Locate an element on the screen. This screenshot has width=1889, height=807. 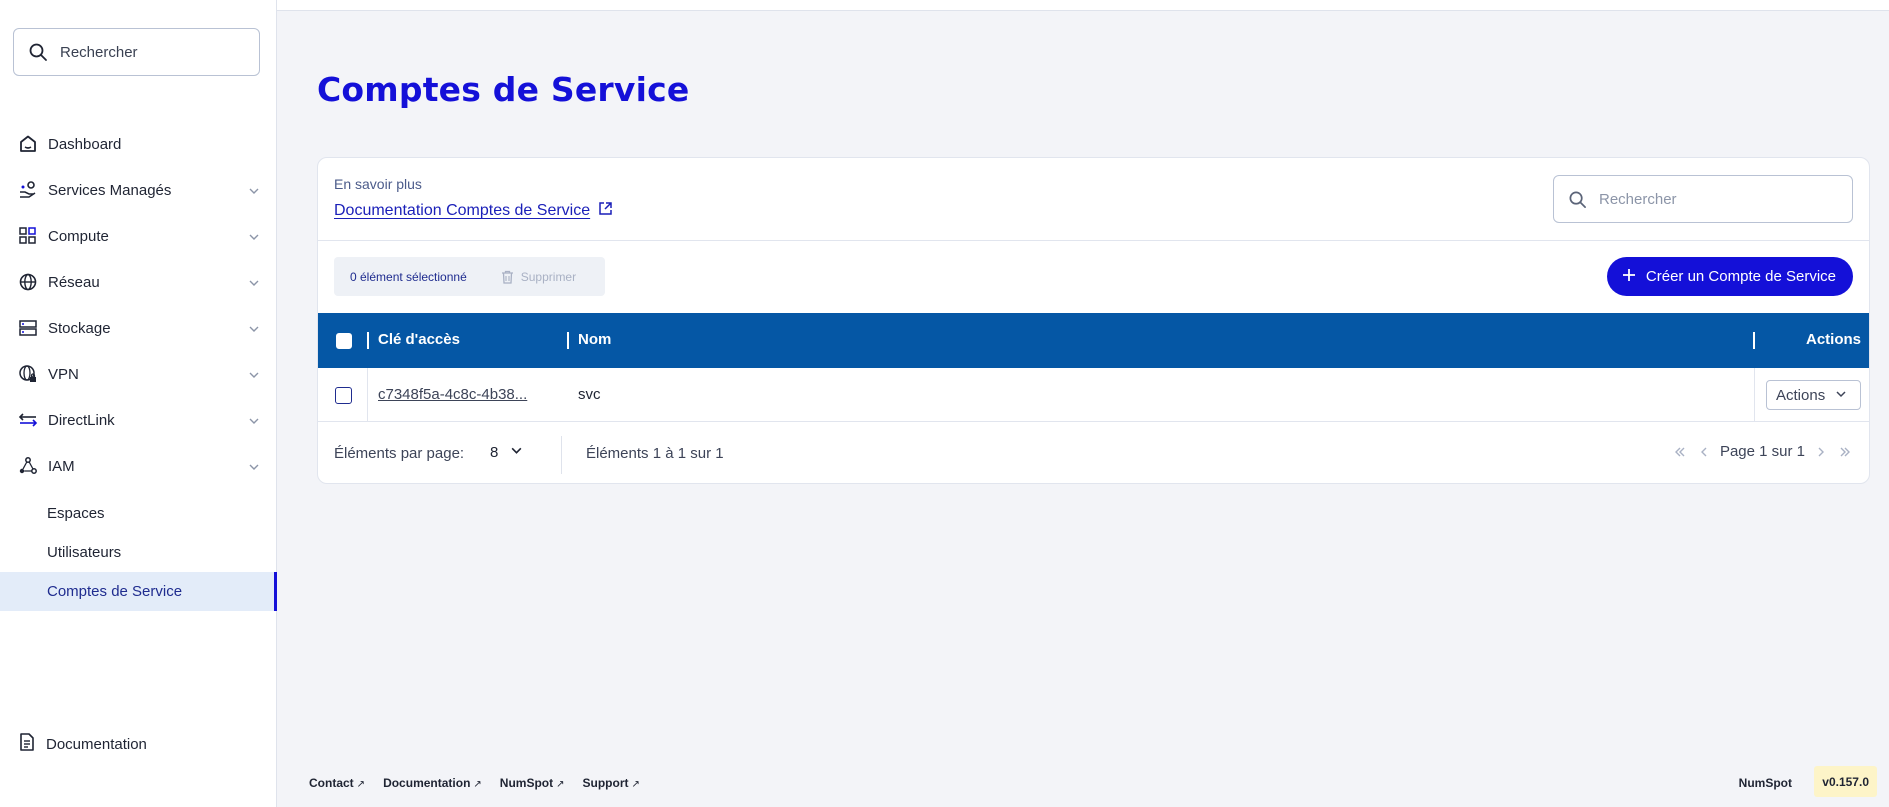
page-navigation: Page 1 sur 1 is located at coordinates (1762, 451).